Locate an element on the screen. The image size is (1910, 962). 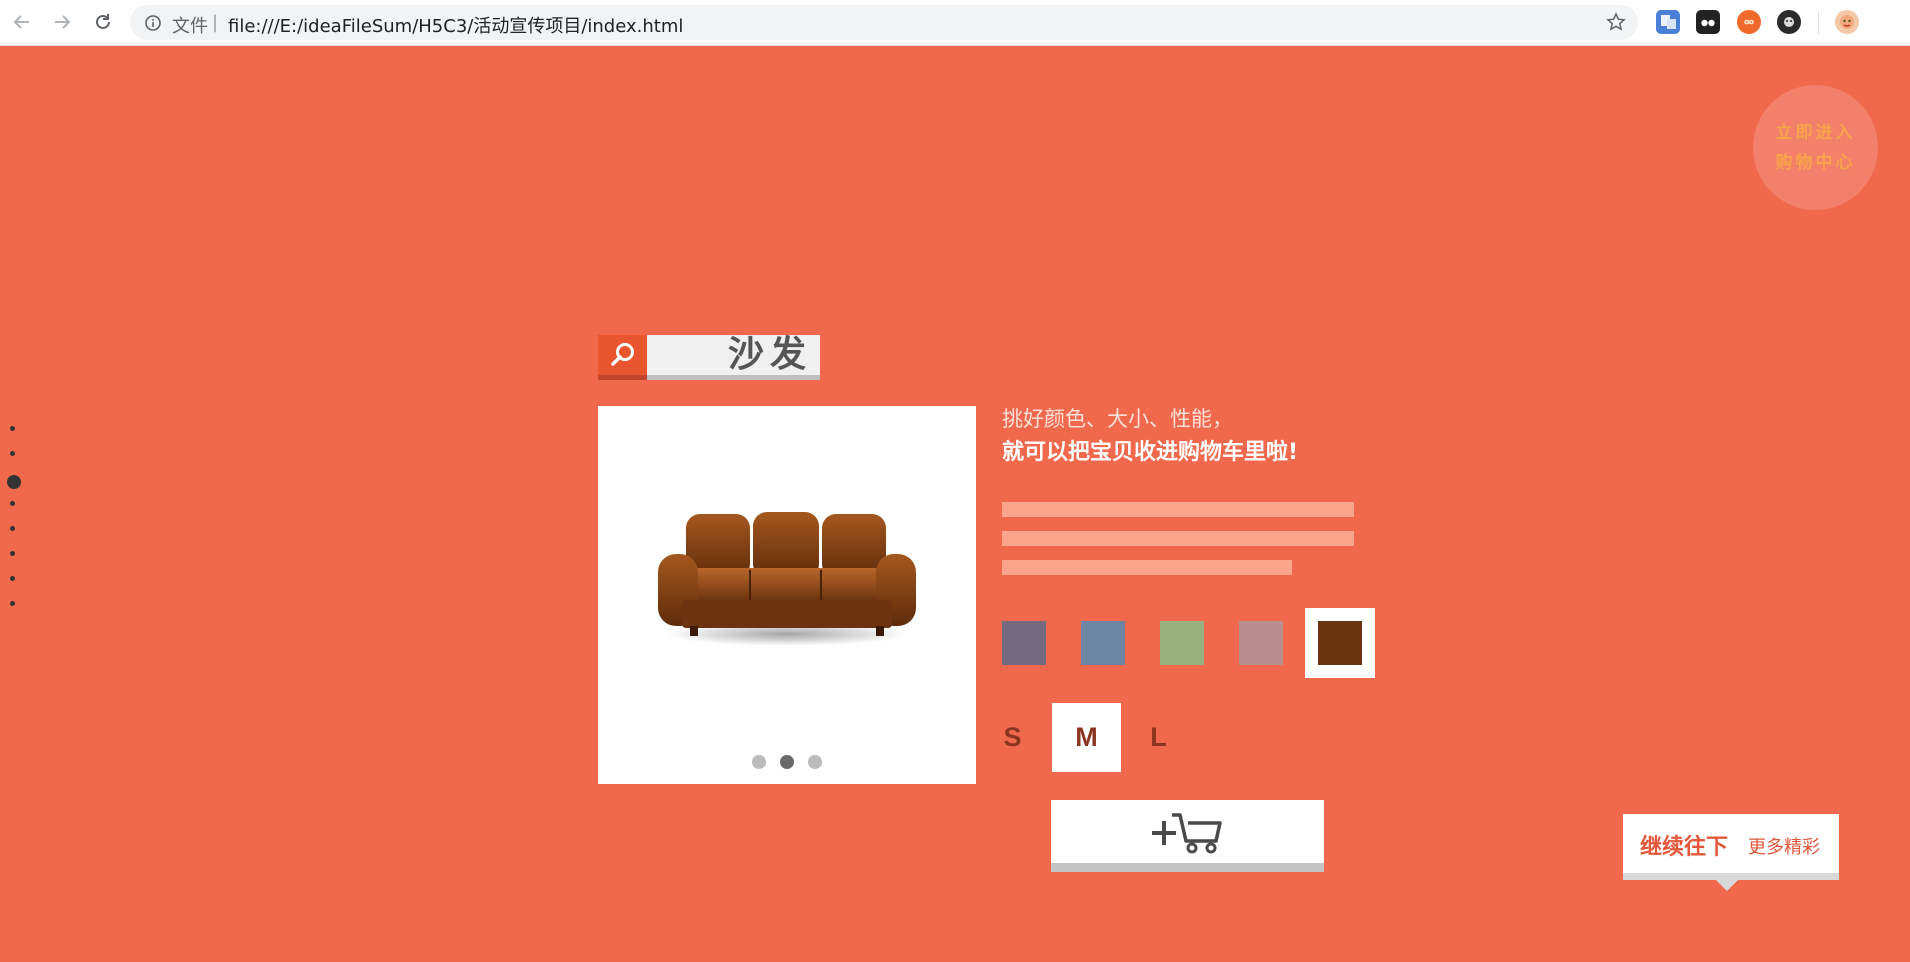
product-image-card is located at coordinates (787, 595).